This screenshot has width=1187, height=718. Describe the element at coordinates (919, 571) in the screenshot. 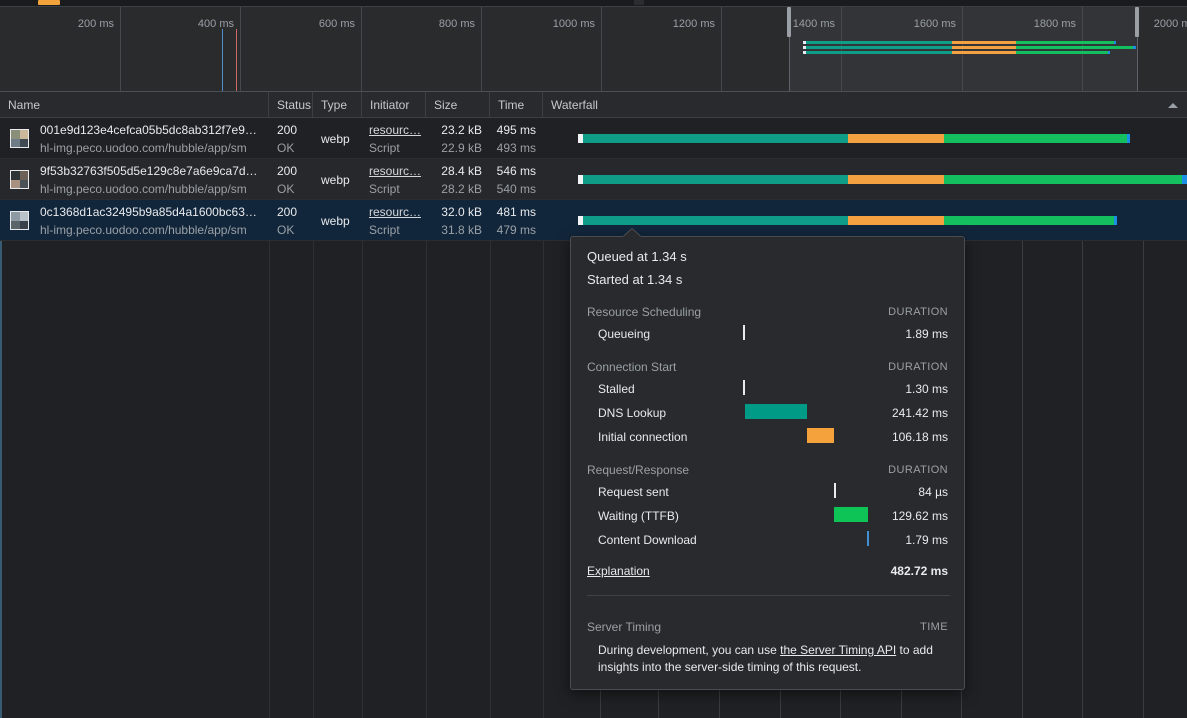

I see `explanation-total-value: 482.72 ms` at that location.